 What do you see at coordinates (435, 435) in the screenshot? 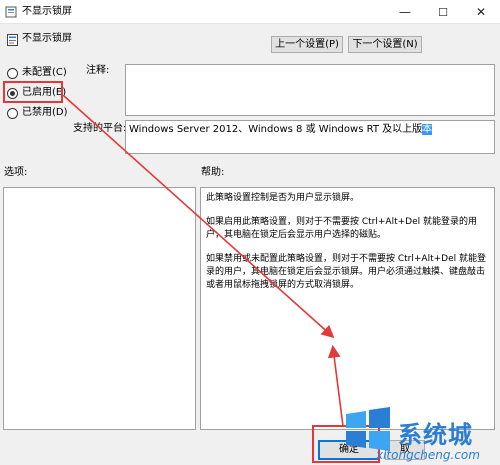
I see `brand-name: 系统城` at bounding box center [435, 435].